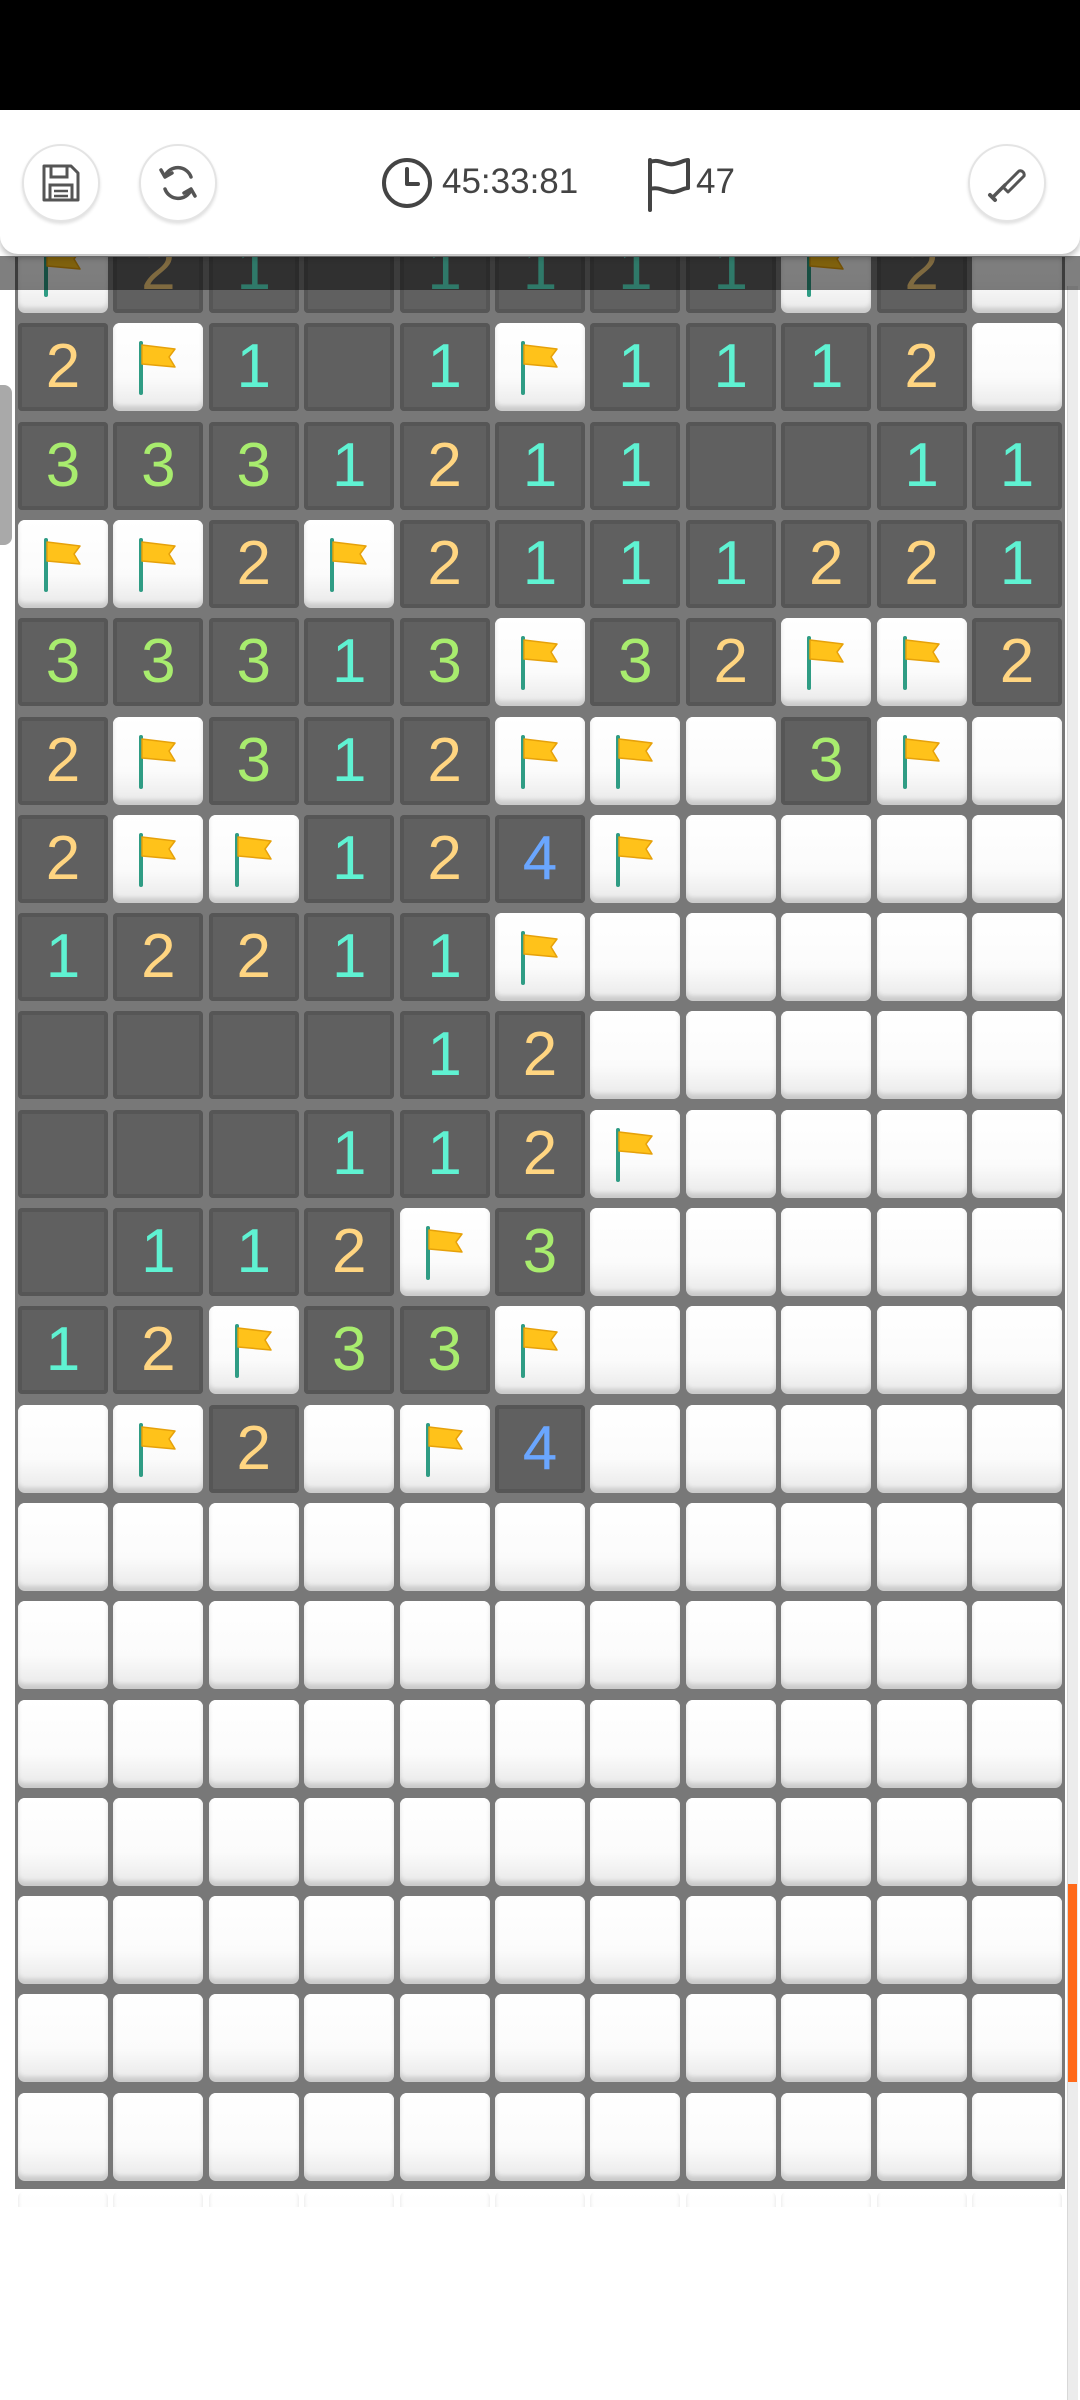 The image size is (1080, 2400). What do you see at coordinates (178, 183) in the screenshot?
I see `restart-button` at bounding box center [178, 183].